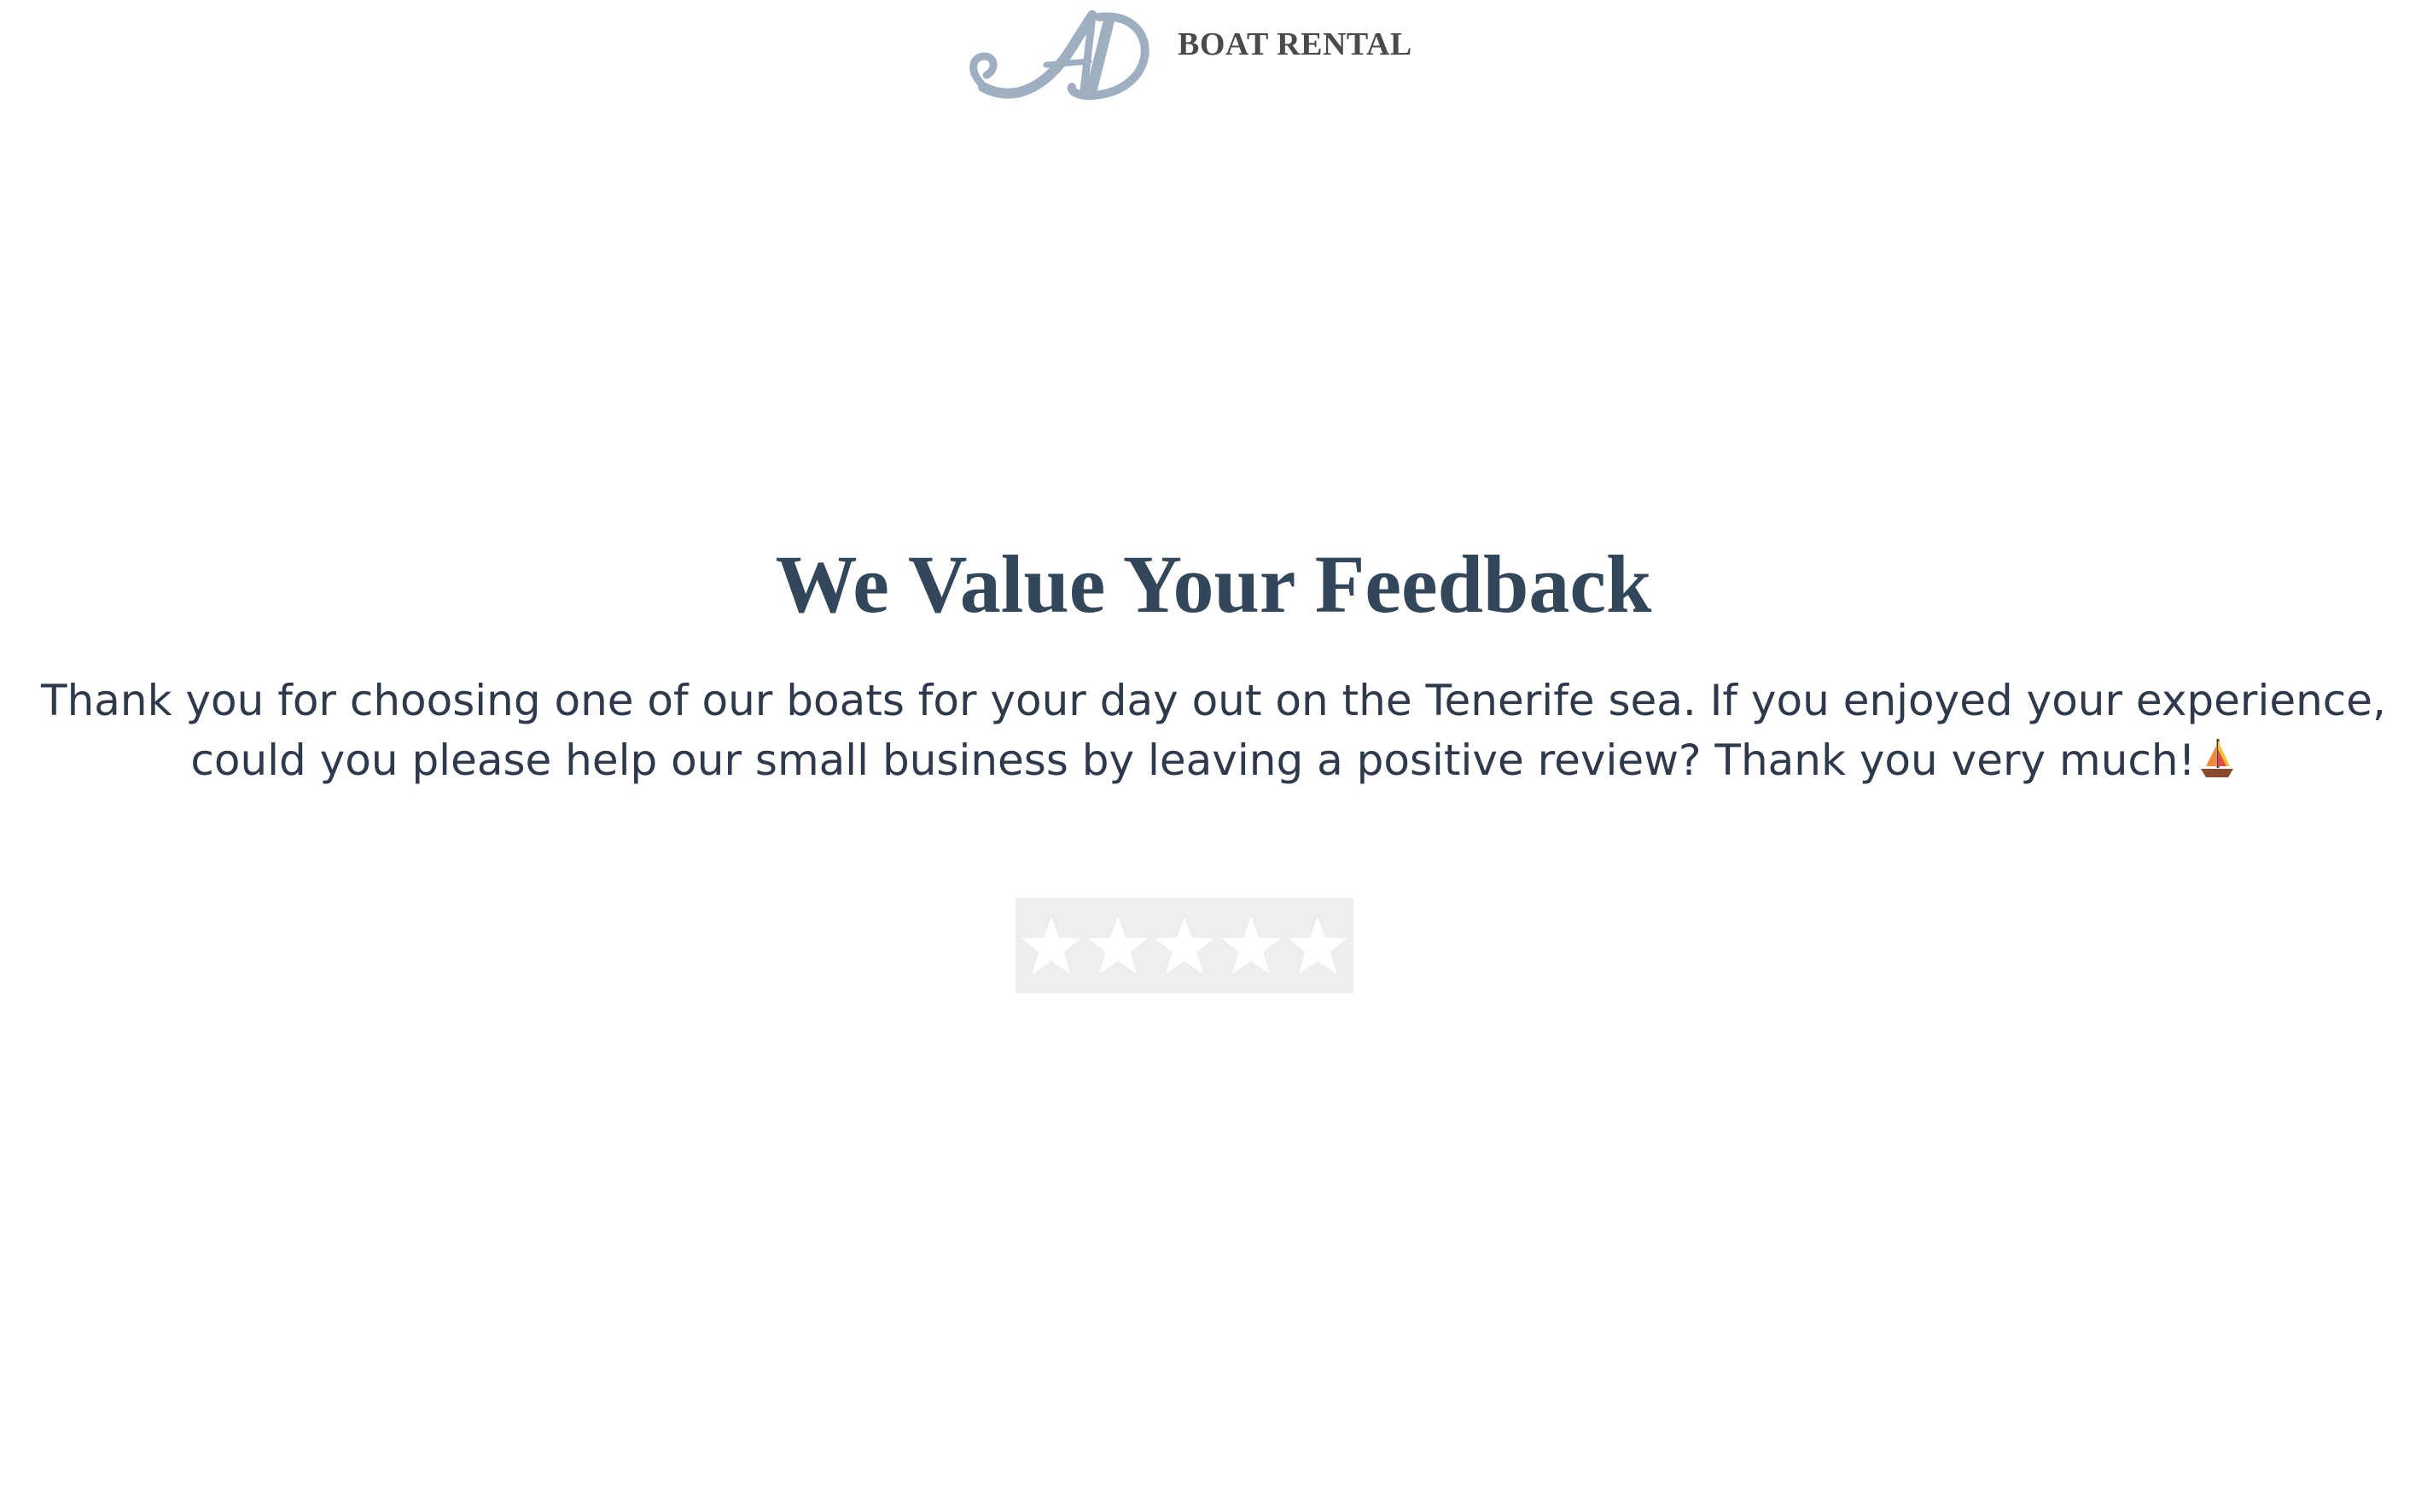 The width and height of the screenshot is (2427, 1512). I want to click on brand-name: BOAT RENTAL, so click(1295, 44).